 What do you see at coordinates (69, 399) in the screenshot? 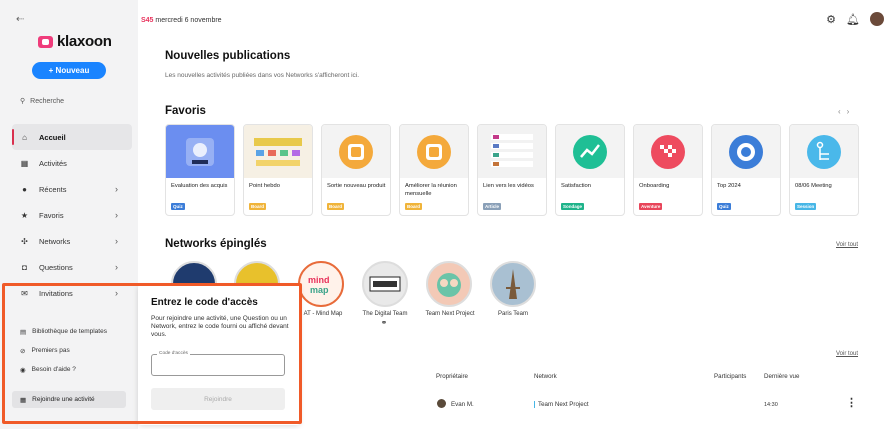
I see `join-activity-button: ▦ Rejoindre une activité` at bounding box center [69, 399].